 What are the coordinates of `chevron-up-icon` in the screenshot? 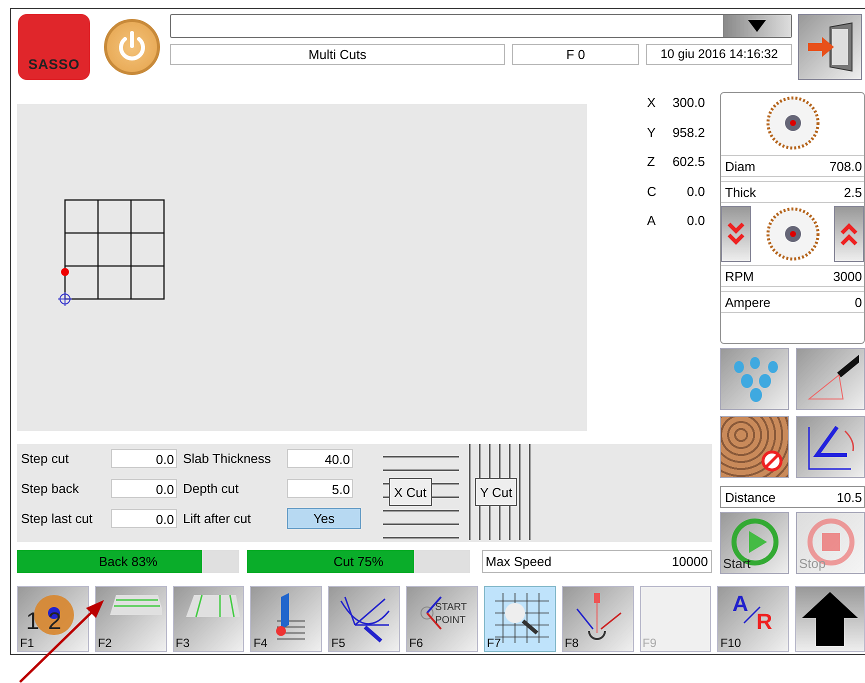 It's located at (849, 234).